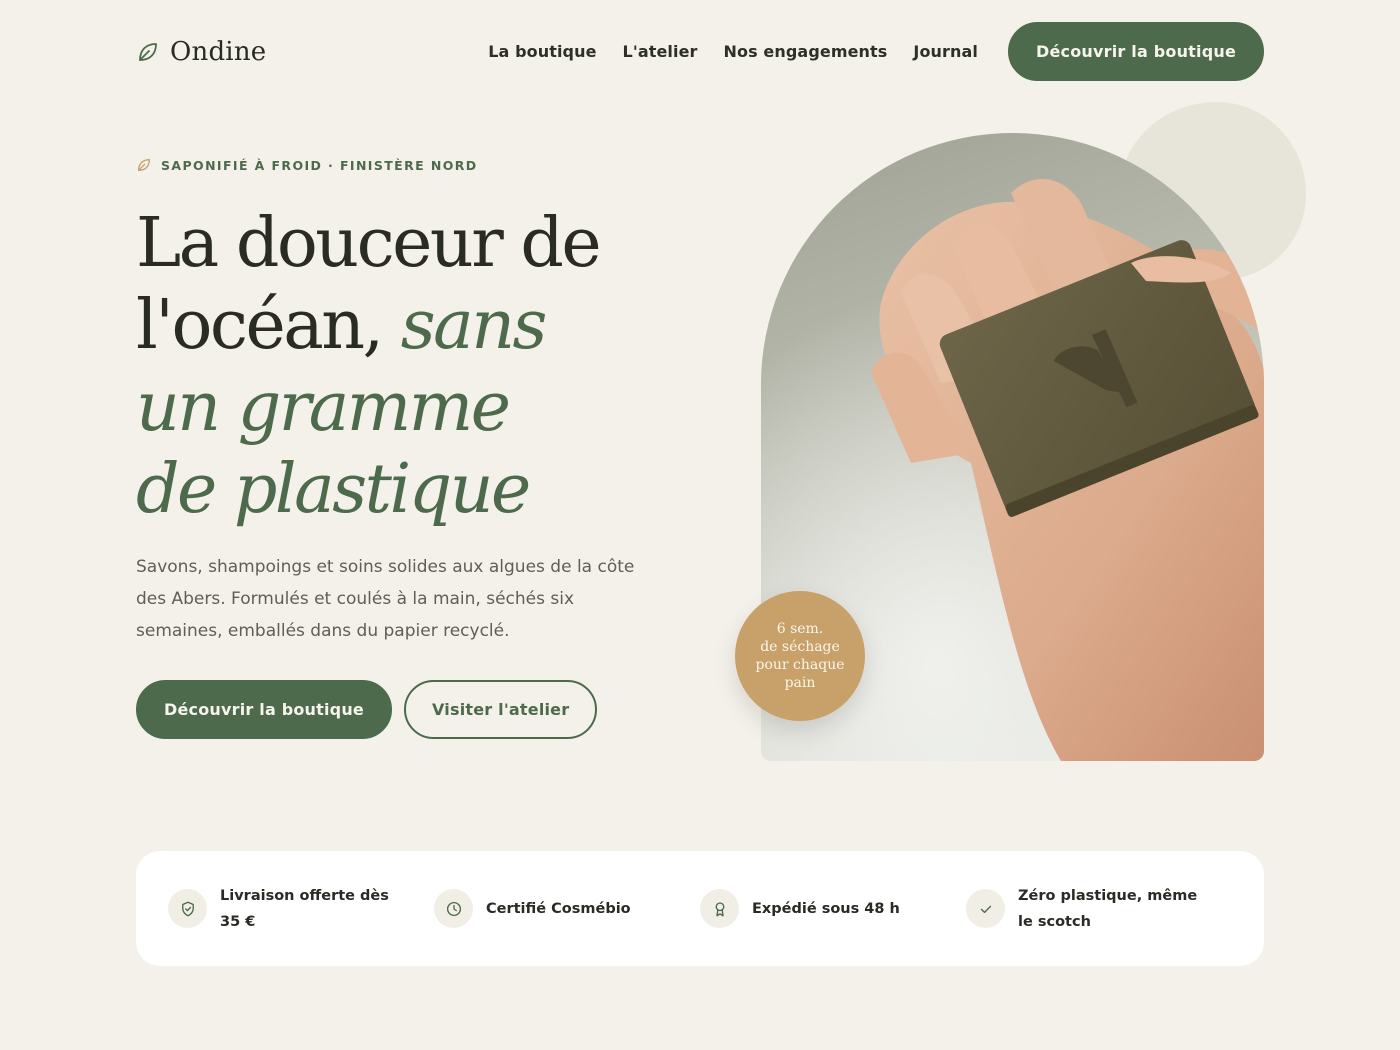 The image size is (1400, 1050). Describe the element at coordinates (719, 908) in the screenshot. I see `award-ribbon-icon` at that location.